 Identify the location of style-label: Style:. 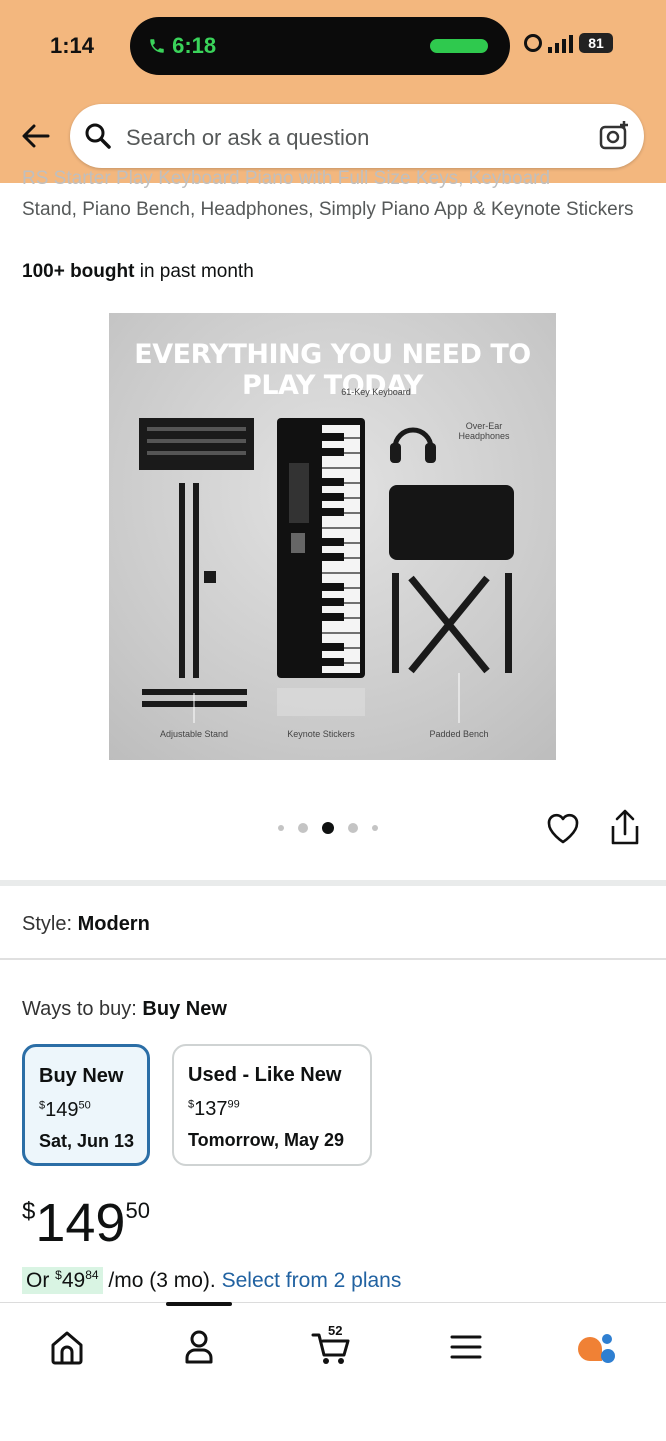
(47, 924).